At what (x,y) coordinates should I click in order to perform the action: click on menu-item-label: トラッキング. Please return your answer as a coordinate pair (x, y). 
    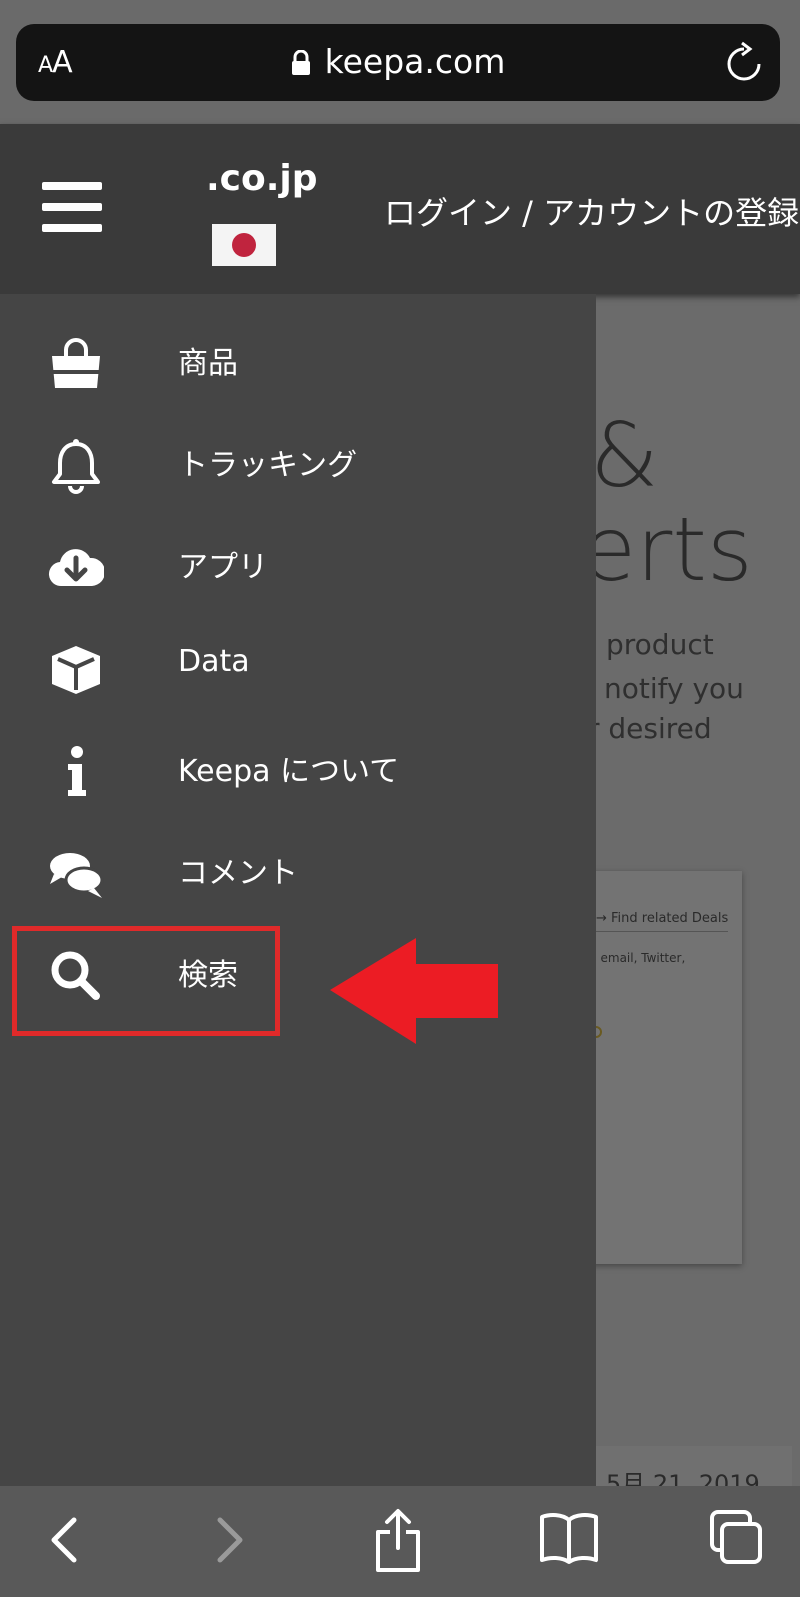
    Looking at the image, I should click on (268, 465).